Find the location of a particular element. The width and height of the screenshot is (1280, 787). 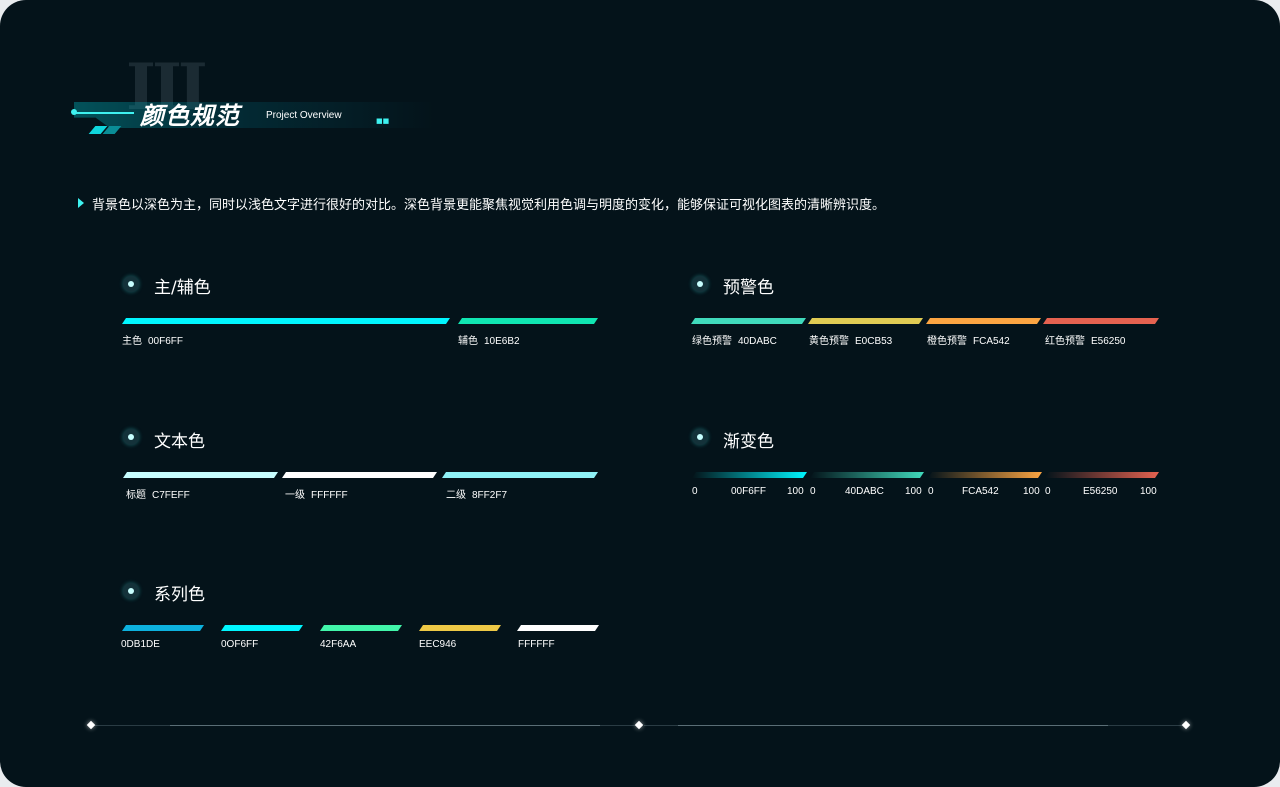

swatch-label: 一级 FFFFFF is located at coordinates (316, 495).